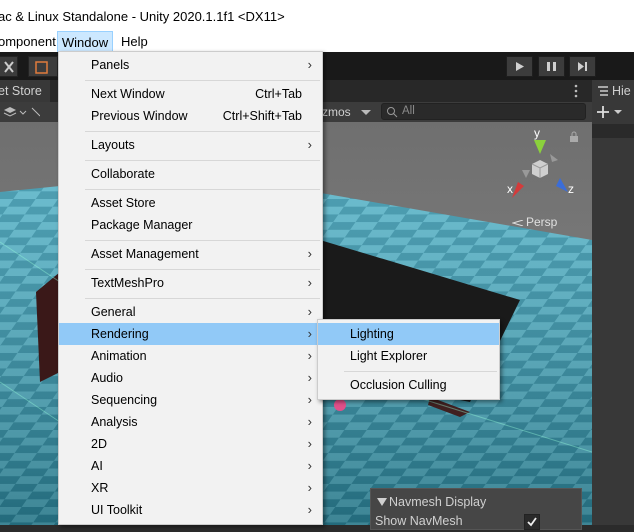 The image size is (634, 532). I want to click on menu-item-layouts: Layouts ›, so click(190, 145).